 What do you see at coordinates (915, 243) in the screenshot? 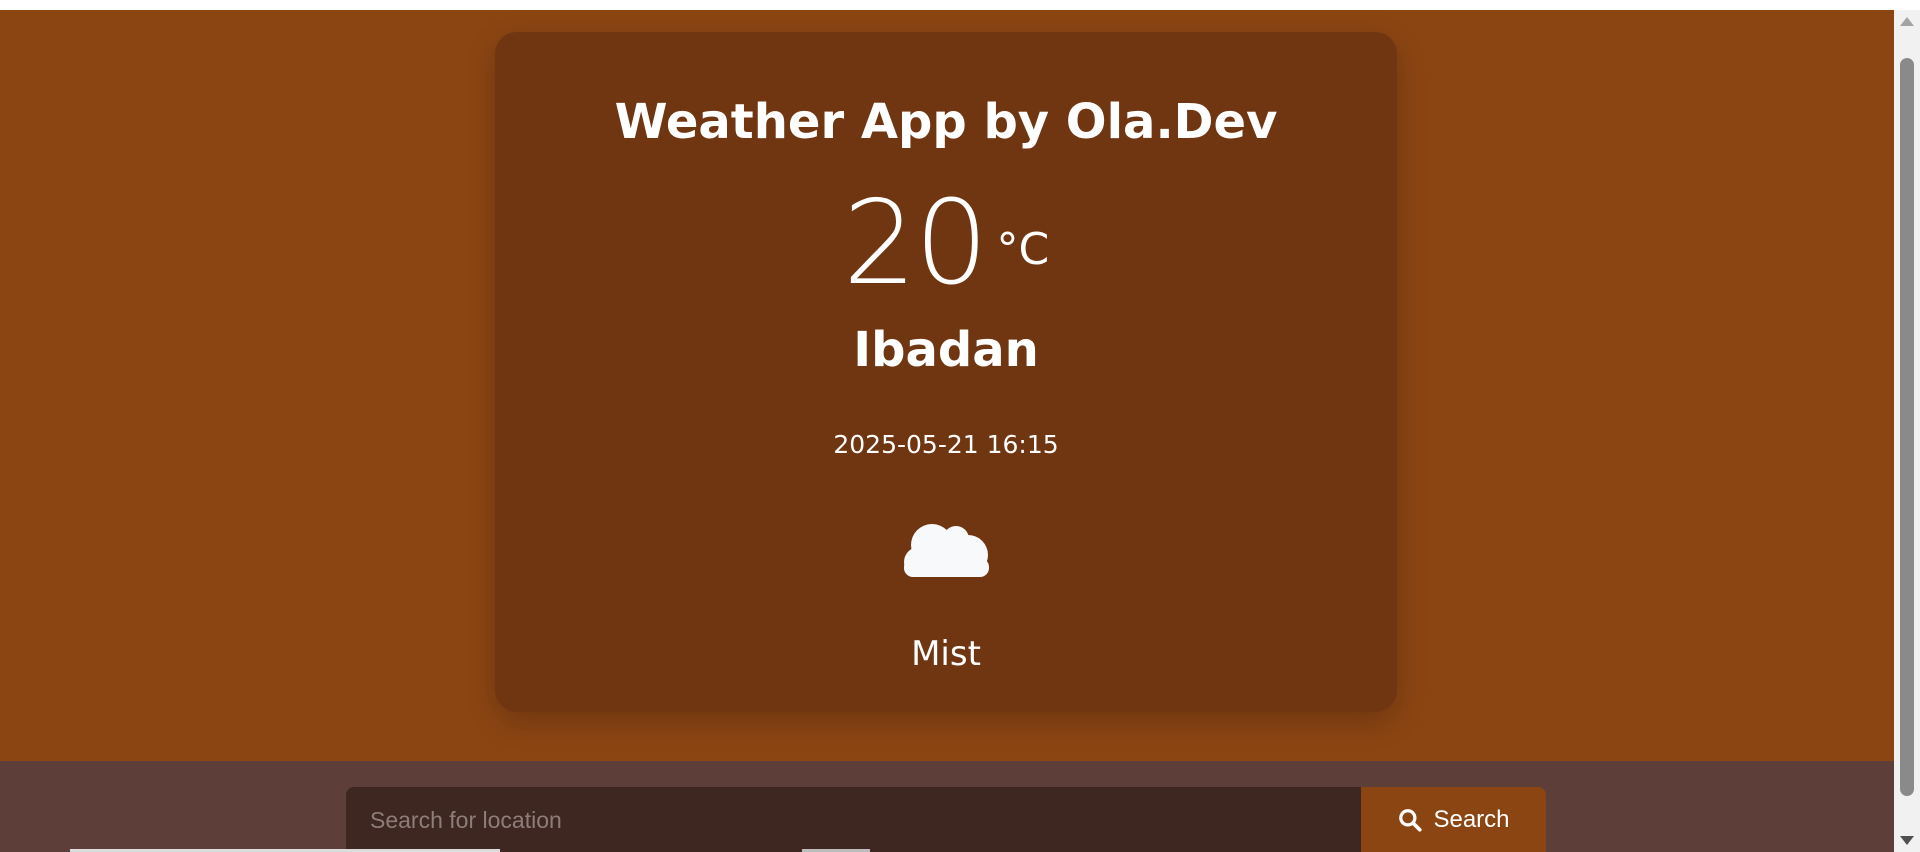
I see `temperature-value: 20` at bounding box center [915, 243].